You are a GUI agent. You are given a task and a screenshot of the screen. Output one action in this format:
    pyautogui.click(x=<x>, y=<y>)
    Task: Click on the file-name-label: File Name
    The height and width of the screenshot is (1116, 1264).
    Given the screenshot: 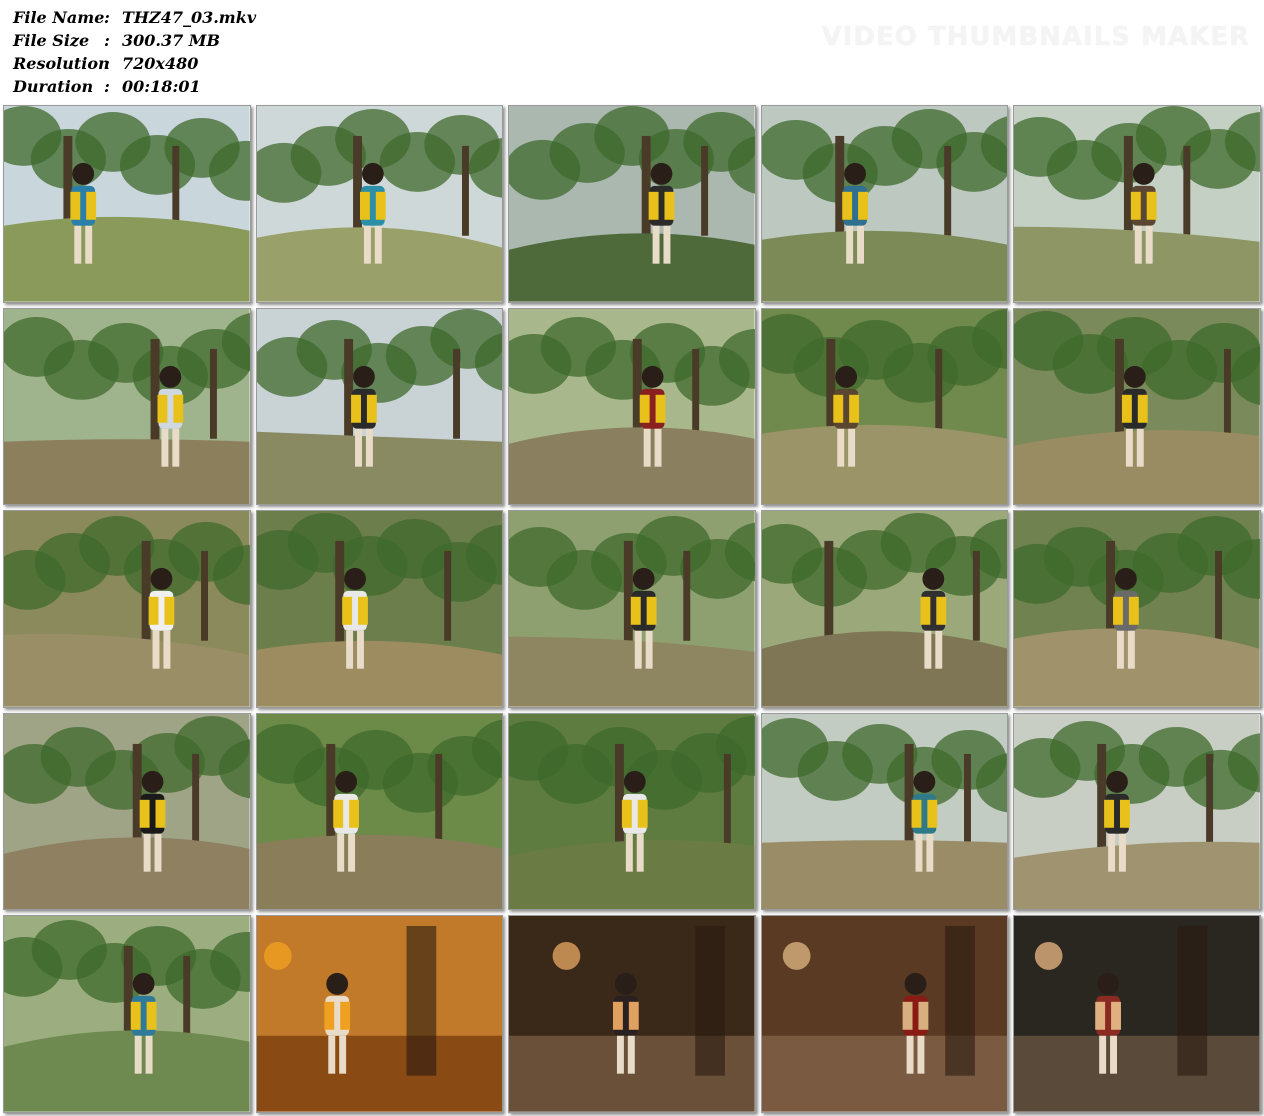 What is the action you would take?
    pyautogui.click(x=59, y=17)
    